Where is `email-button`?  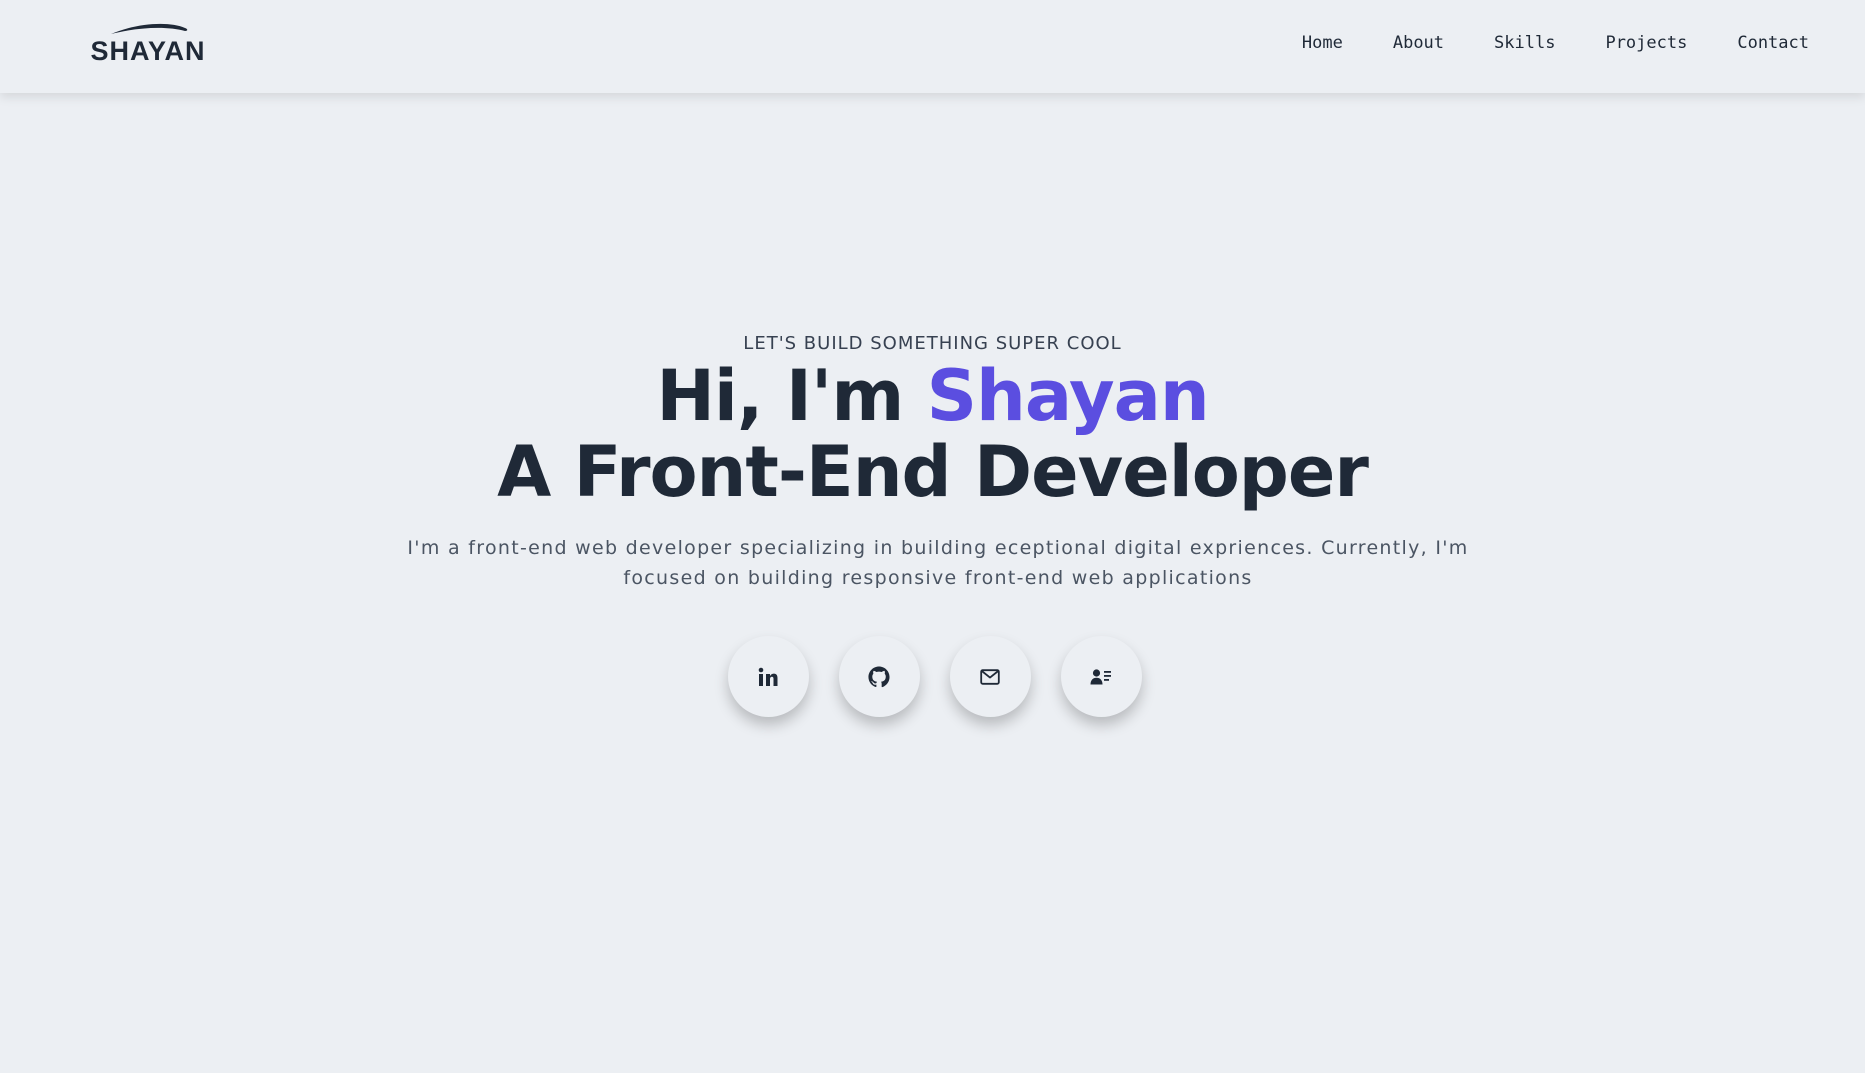
email-button is located at coordinates (990, 676).